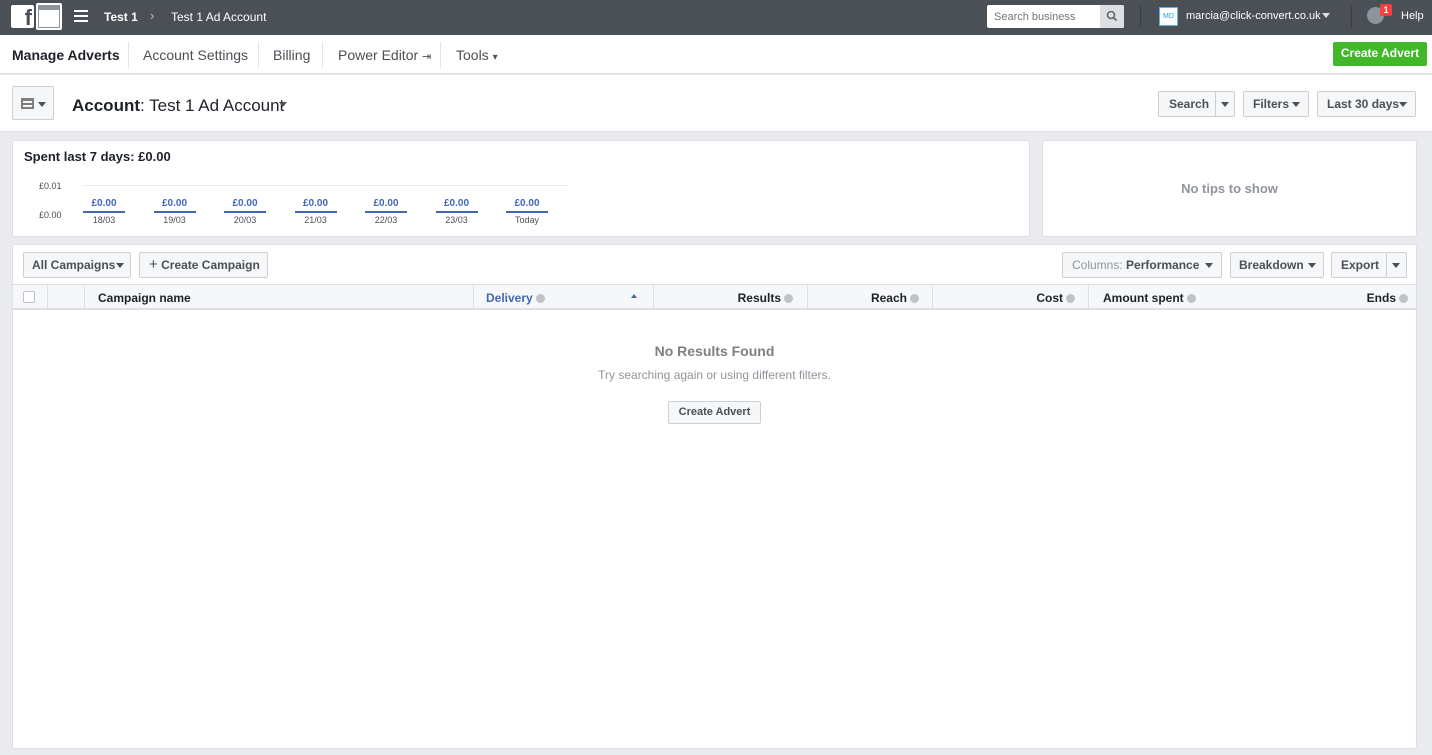 This screenshot has height=755, width=1432. I want to click on all-campaigns-dropdown: All Campaigns, so click(77, 265).